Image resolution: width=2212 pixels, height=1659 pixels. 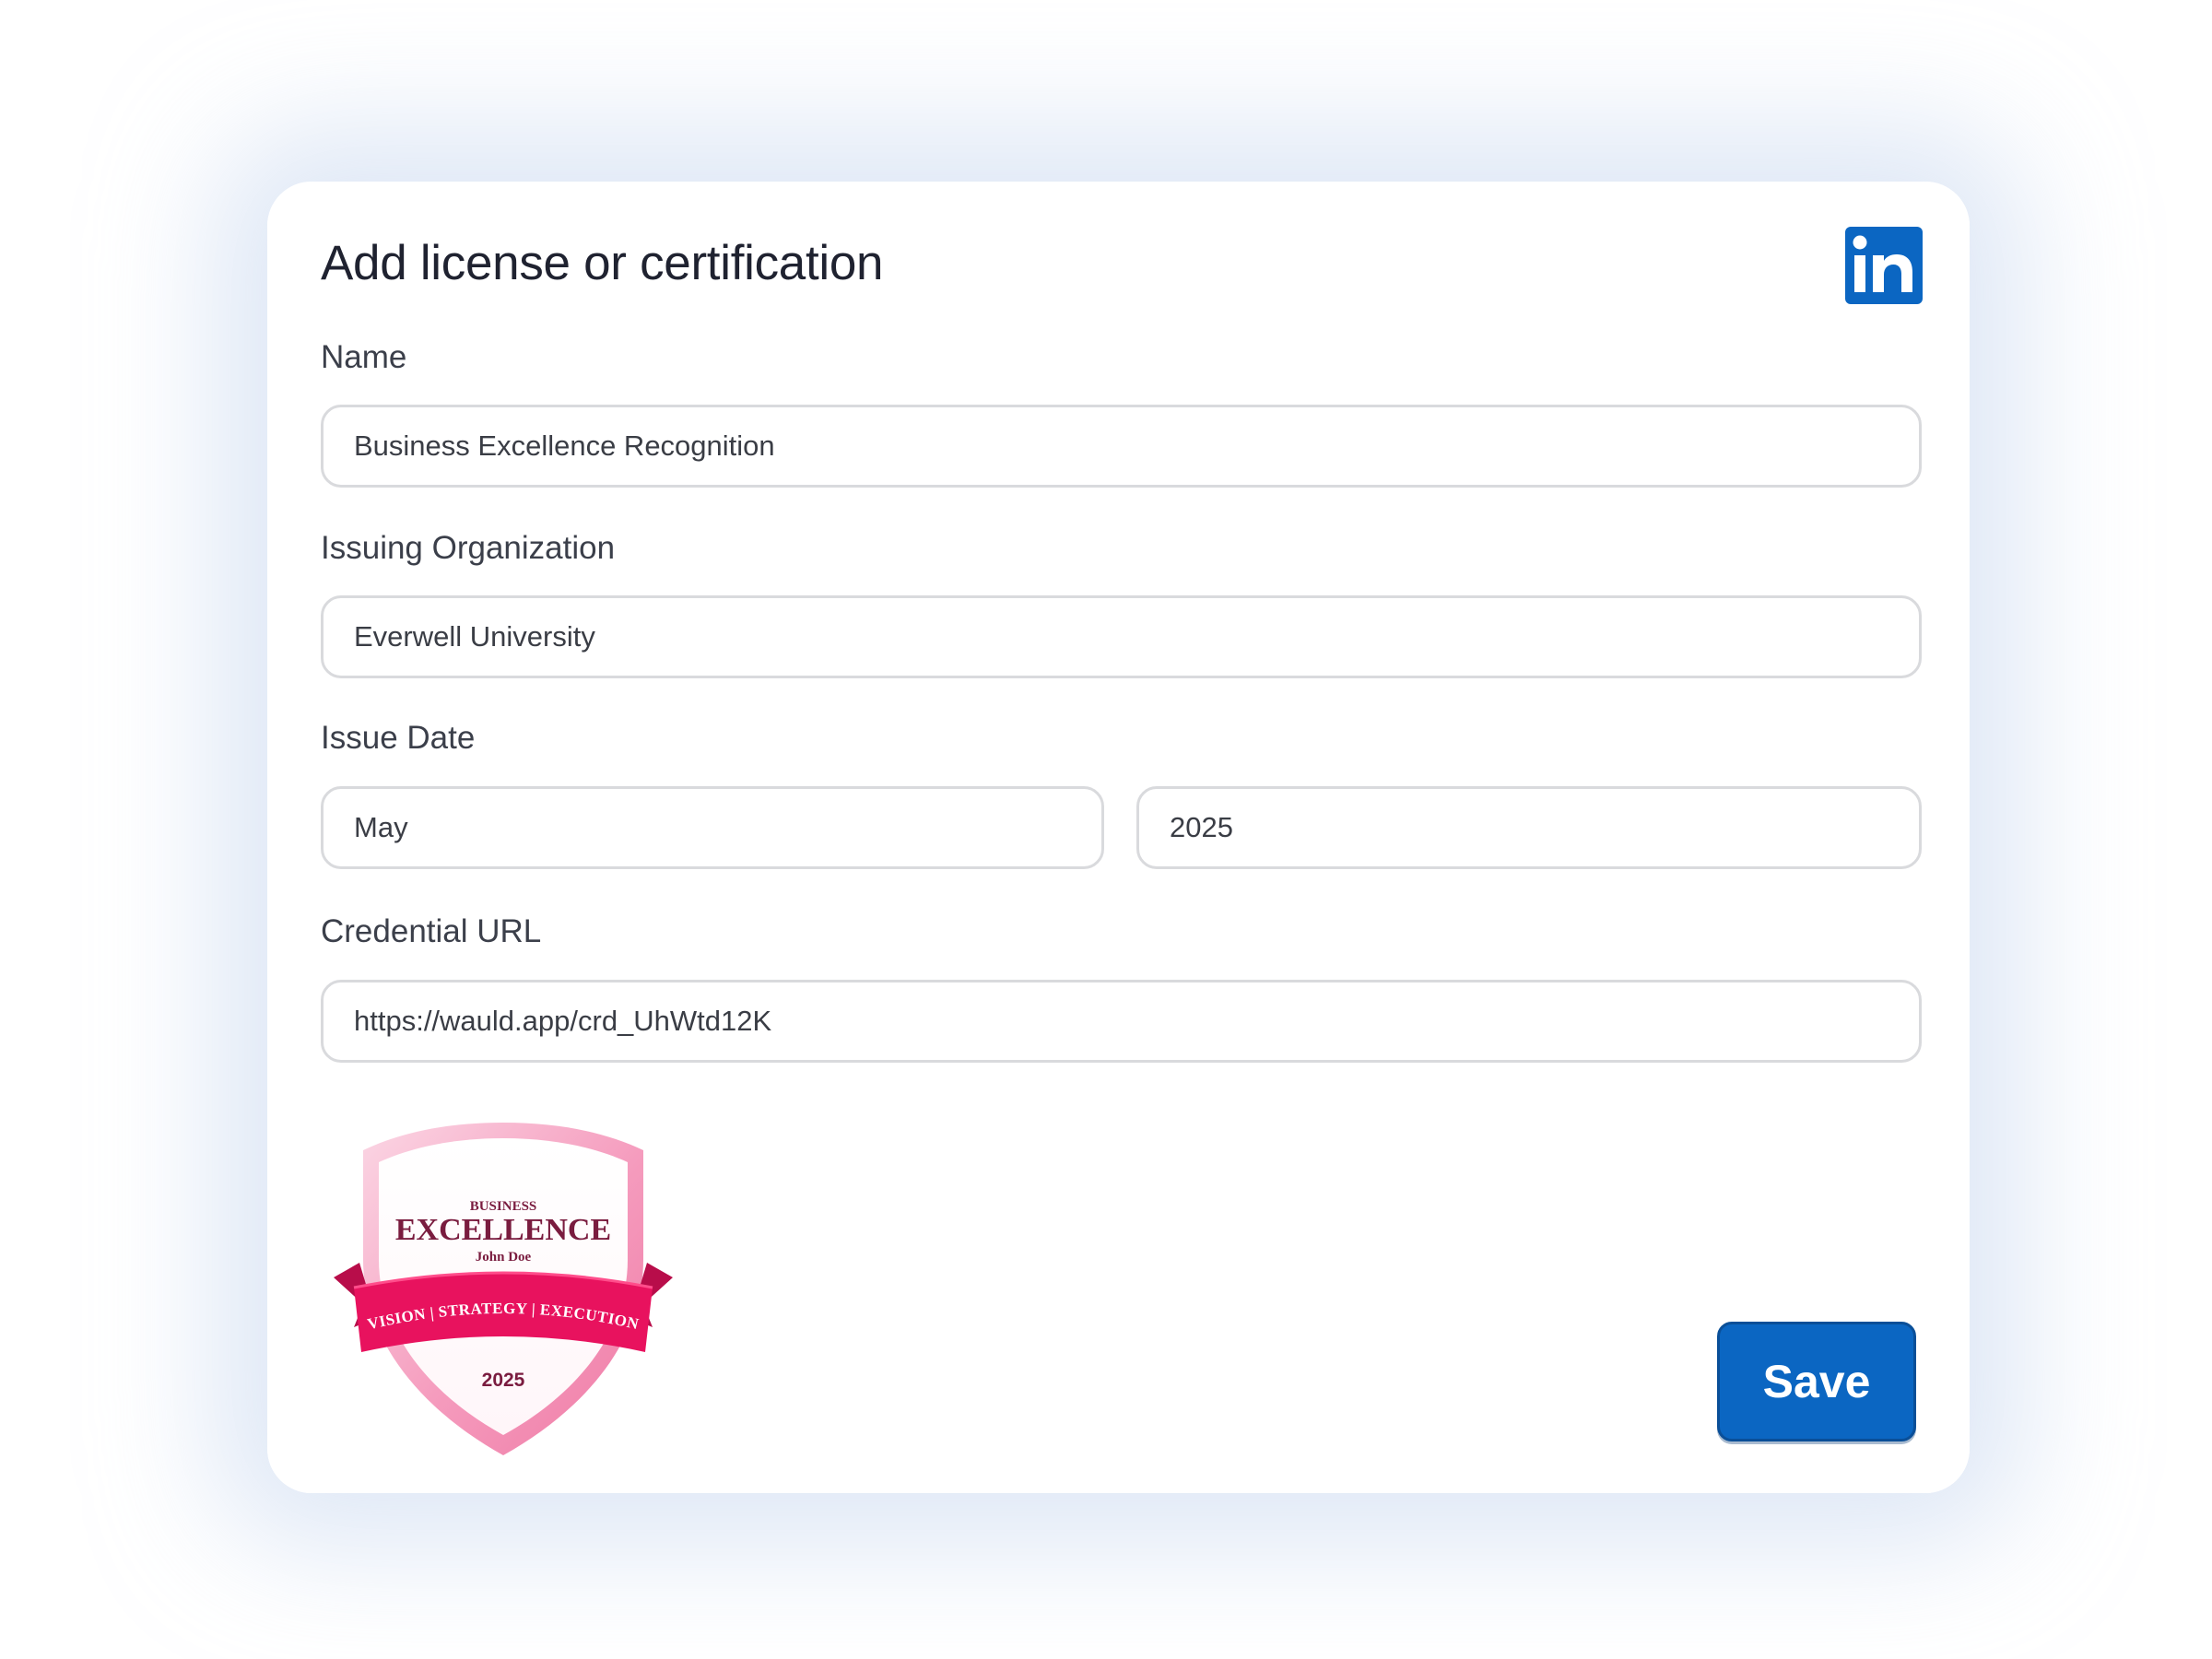 I want to click on credential-url-input, so click(x=1121, y=1021).